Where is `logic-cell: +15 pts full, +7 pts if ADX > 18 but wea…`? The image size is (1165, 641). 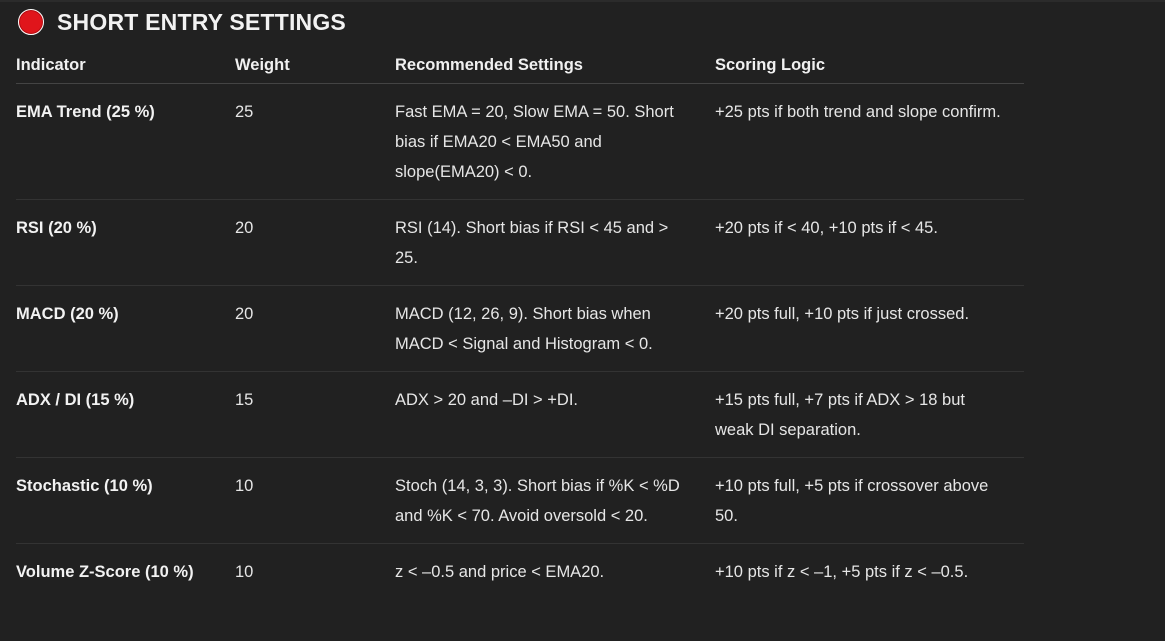 logic-cell: +15 pts full, +7 pts if ADX > 18 but wea… is located at coordinates (869, 414).